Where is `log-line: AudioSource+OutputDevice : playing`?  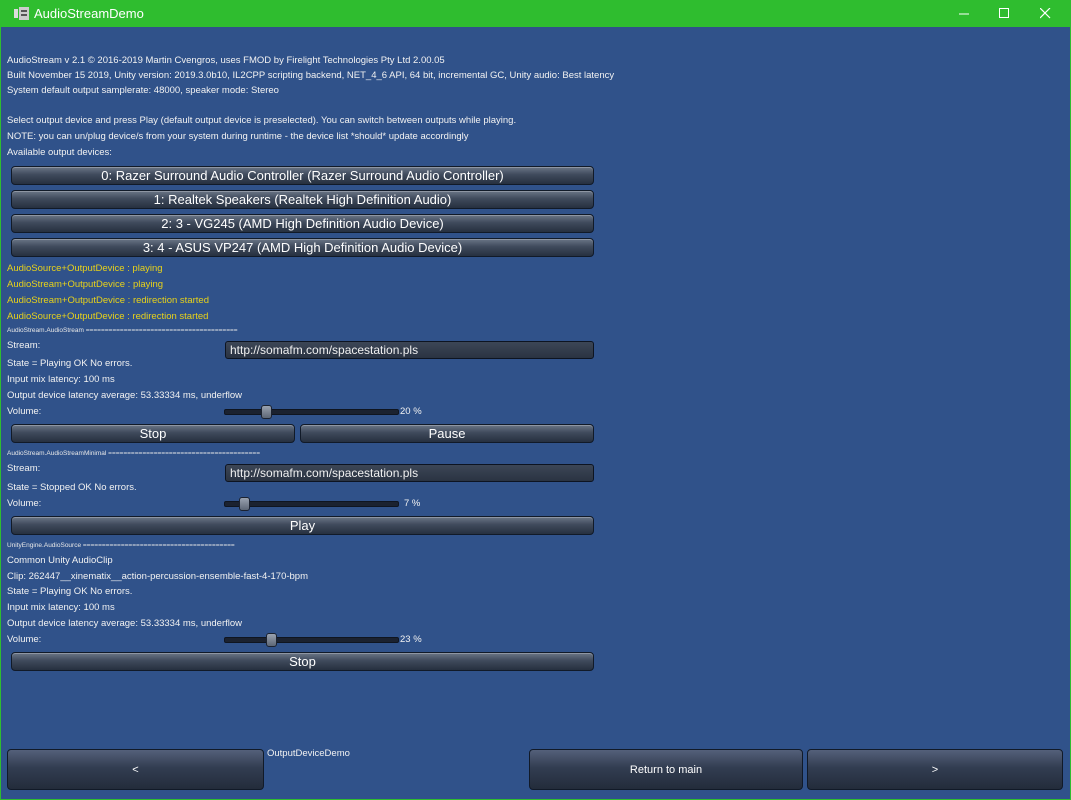
log-line: AudioSource+OutputDevice : playing is located at coordinates (85, 268).